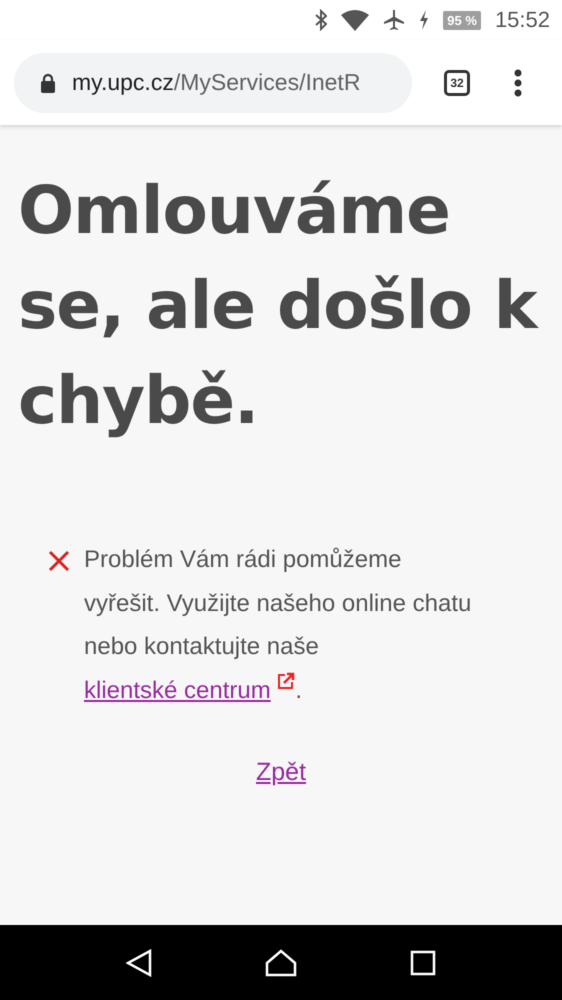  I want to click on wifi-icon, so click(355, 20).